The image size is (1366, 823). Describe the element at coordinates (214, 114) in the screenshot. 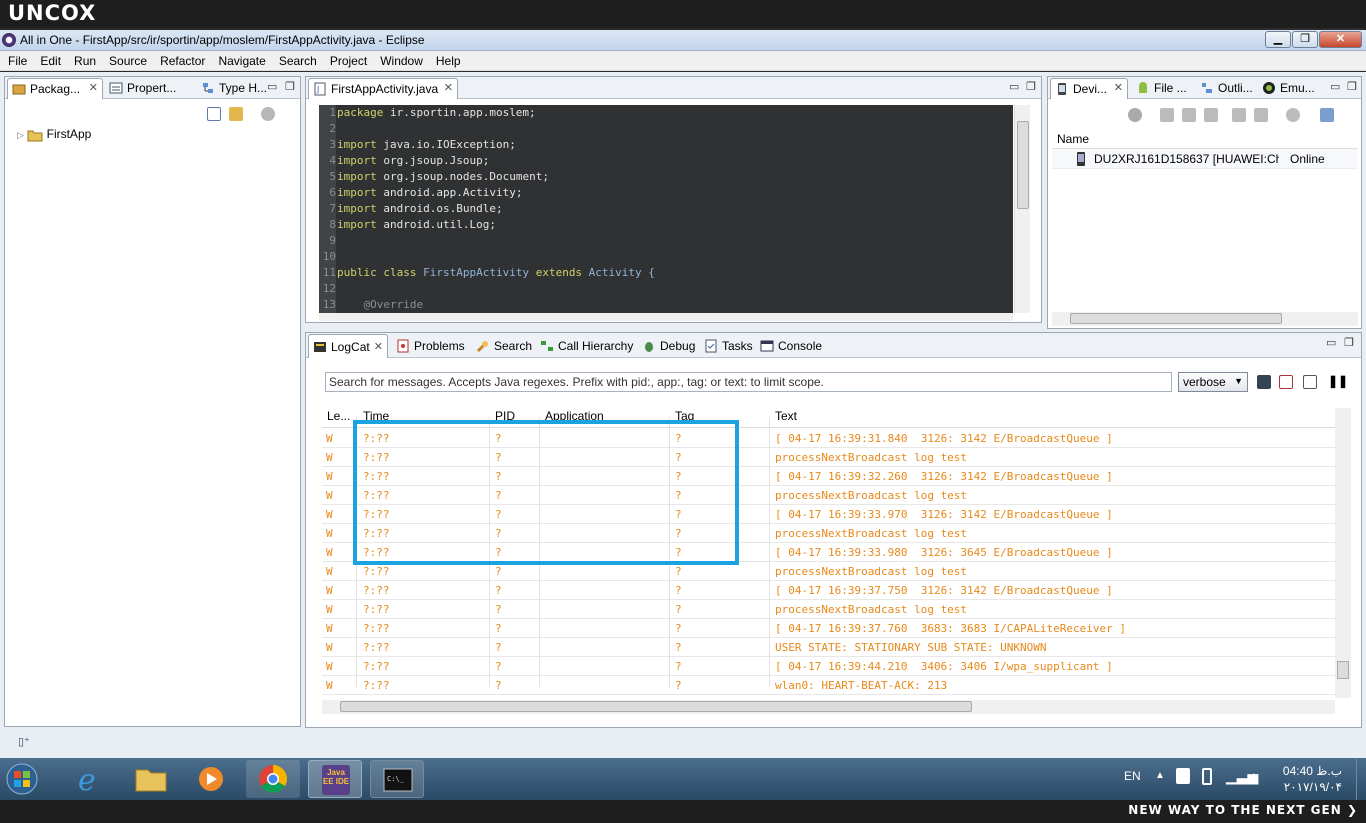

I see `collapse-all-icon` at that location.